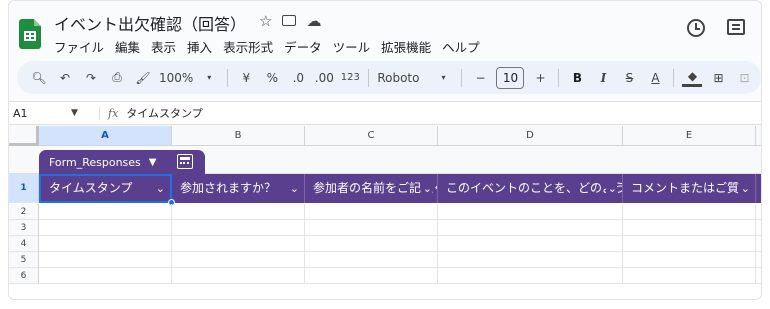 The width and height of the screenshot is (770, 309). I want to click on paint-format-icon: 🖌︎, so click(143, 78).